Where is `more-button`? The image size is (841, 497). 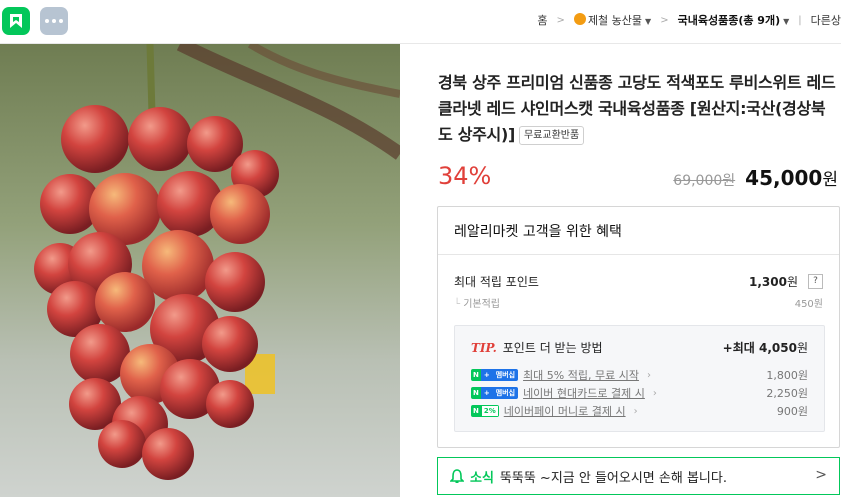 more-button is located at coordinates (54, 21).